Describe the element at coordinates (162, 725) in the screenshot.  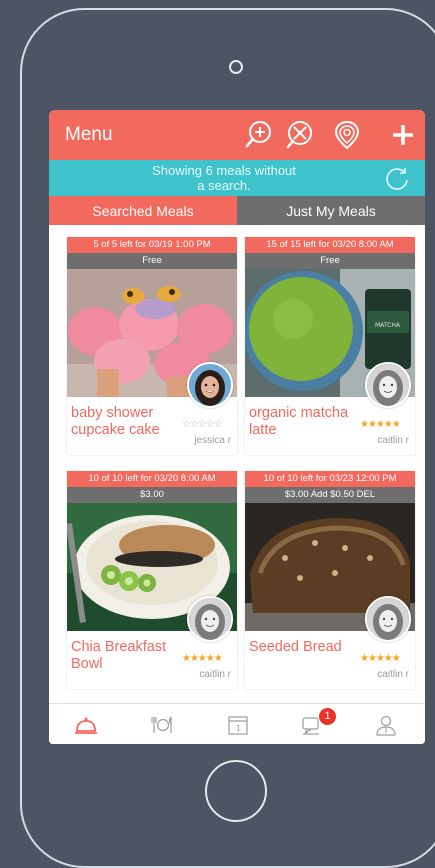
I see `fork-knife-icon` at that location.